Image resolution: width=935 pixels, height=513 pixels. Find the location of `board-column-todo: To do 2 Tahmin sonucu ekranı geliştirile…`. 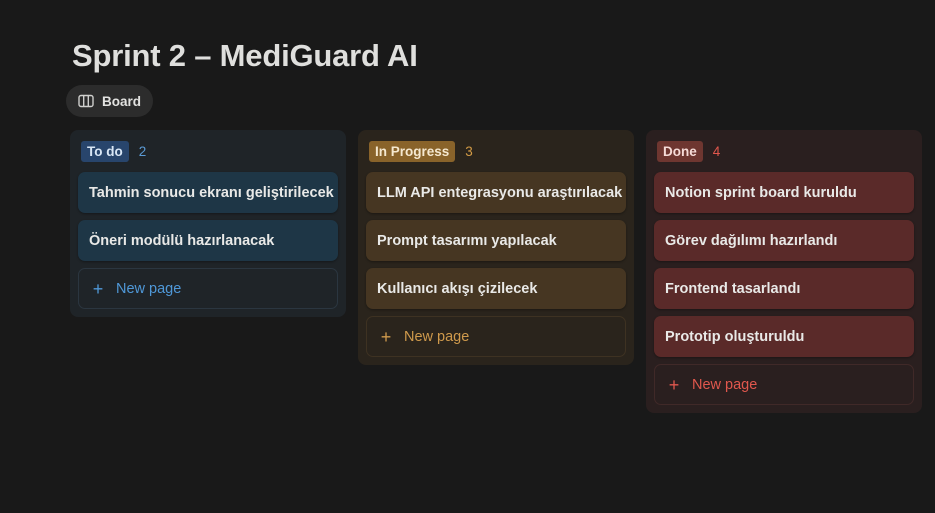

board-column-todo: To do 2 Tahmin sonucu ekranı geliştirile… is located at coordinates (208, 223).